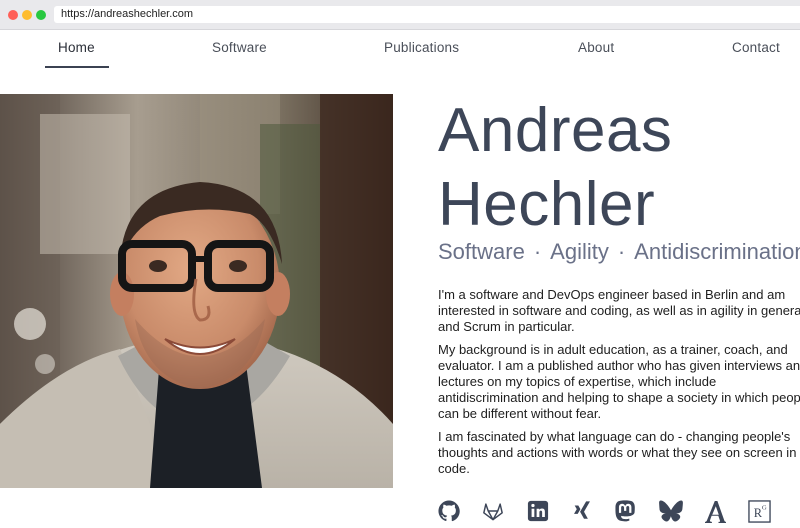  I want to click on nav-software-link: Software, so click(239, 47).